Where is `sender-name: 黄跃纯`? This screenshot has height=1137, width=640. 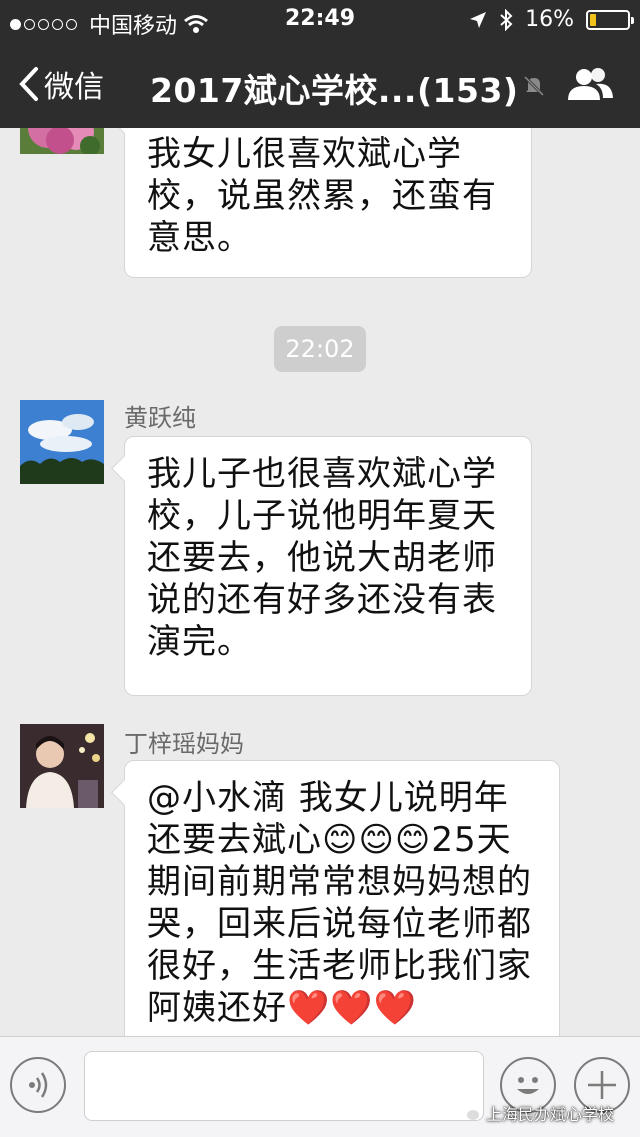
sender-name: 黄跃纯 is located at coordinates (160, 418).